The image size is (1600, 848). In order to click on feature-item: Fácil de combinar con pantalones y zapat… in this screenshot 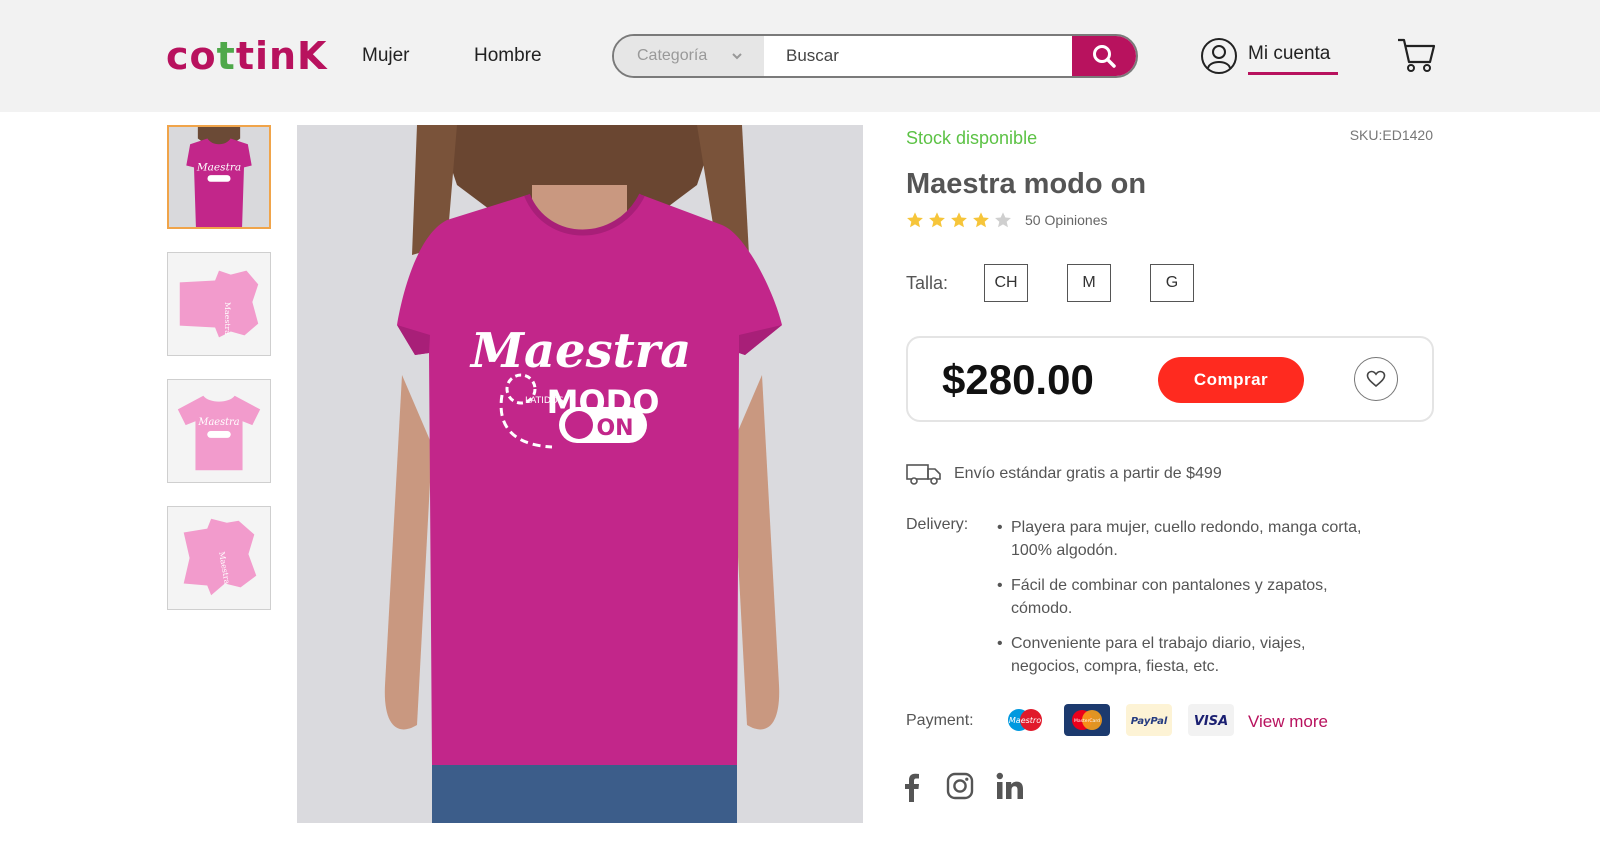, I will do `click(1187, 597)`.